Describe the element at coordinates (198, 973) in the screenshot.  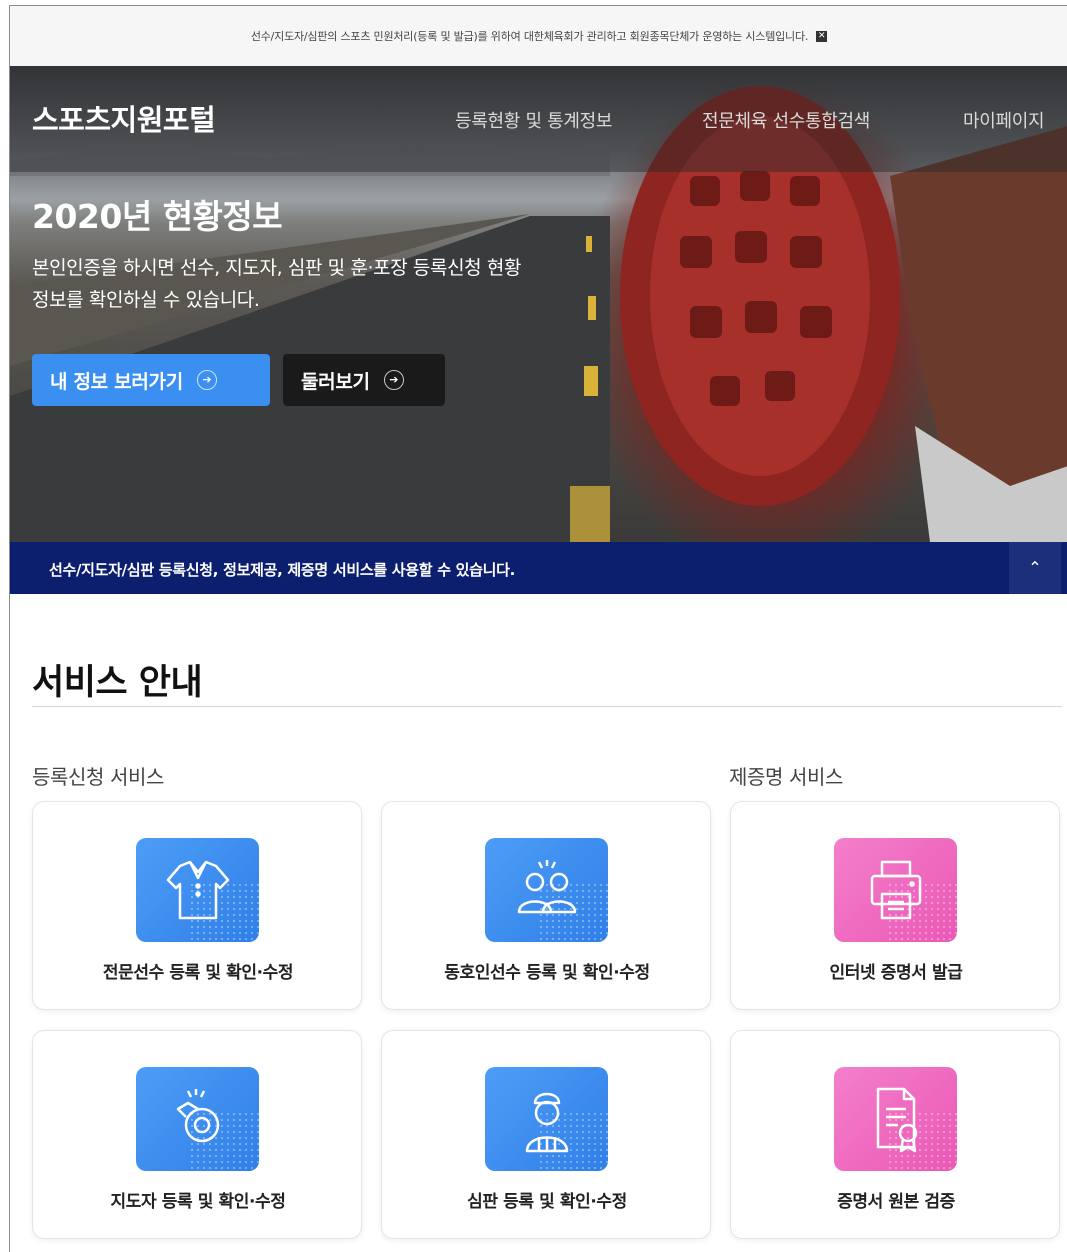
I see `card-label: 전문선수 등록 및 확인·수정` at that location.